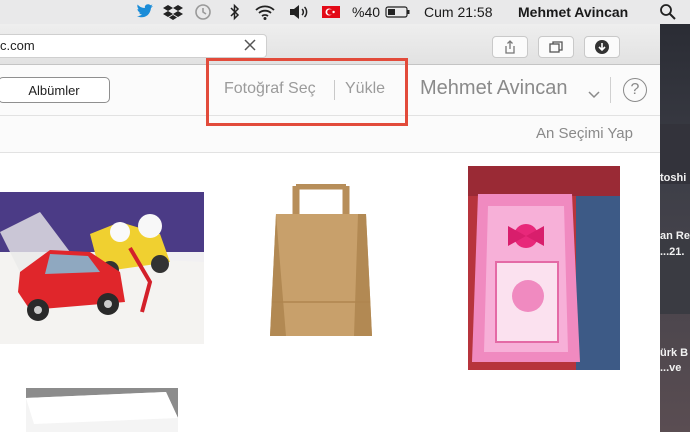 The image size is (690, 432). Describe the element at coordinates (265, 12) in the screenshot. I see `wifi-icon` at that location.